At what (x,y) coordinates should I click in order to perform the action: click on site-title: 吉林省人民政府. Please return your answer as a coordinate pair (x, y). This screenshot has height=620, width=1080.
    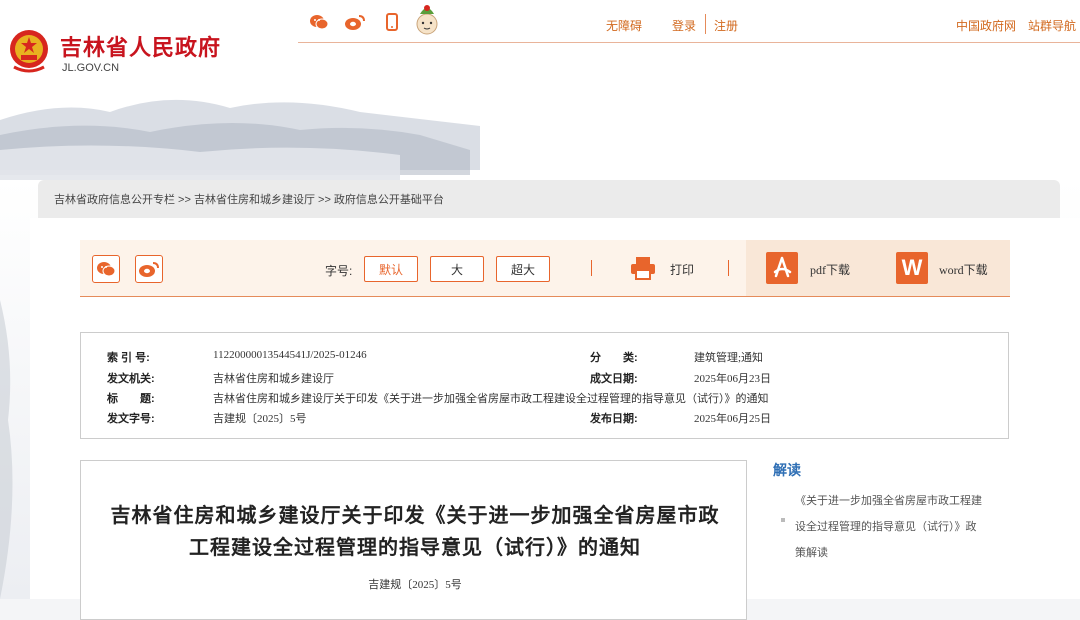
    Looking at the image, I should click on (140, 46).